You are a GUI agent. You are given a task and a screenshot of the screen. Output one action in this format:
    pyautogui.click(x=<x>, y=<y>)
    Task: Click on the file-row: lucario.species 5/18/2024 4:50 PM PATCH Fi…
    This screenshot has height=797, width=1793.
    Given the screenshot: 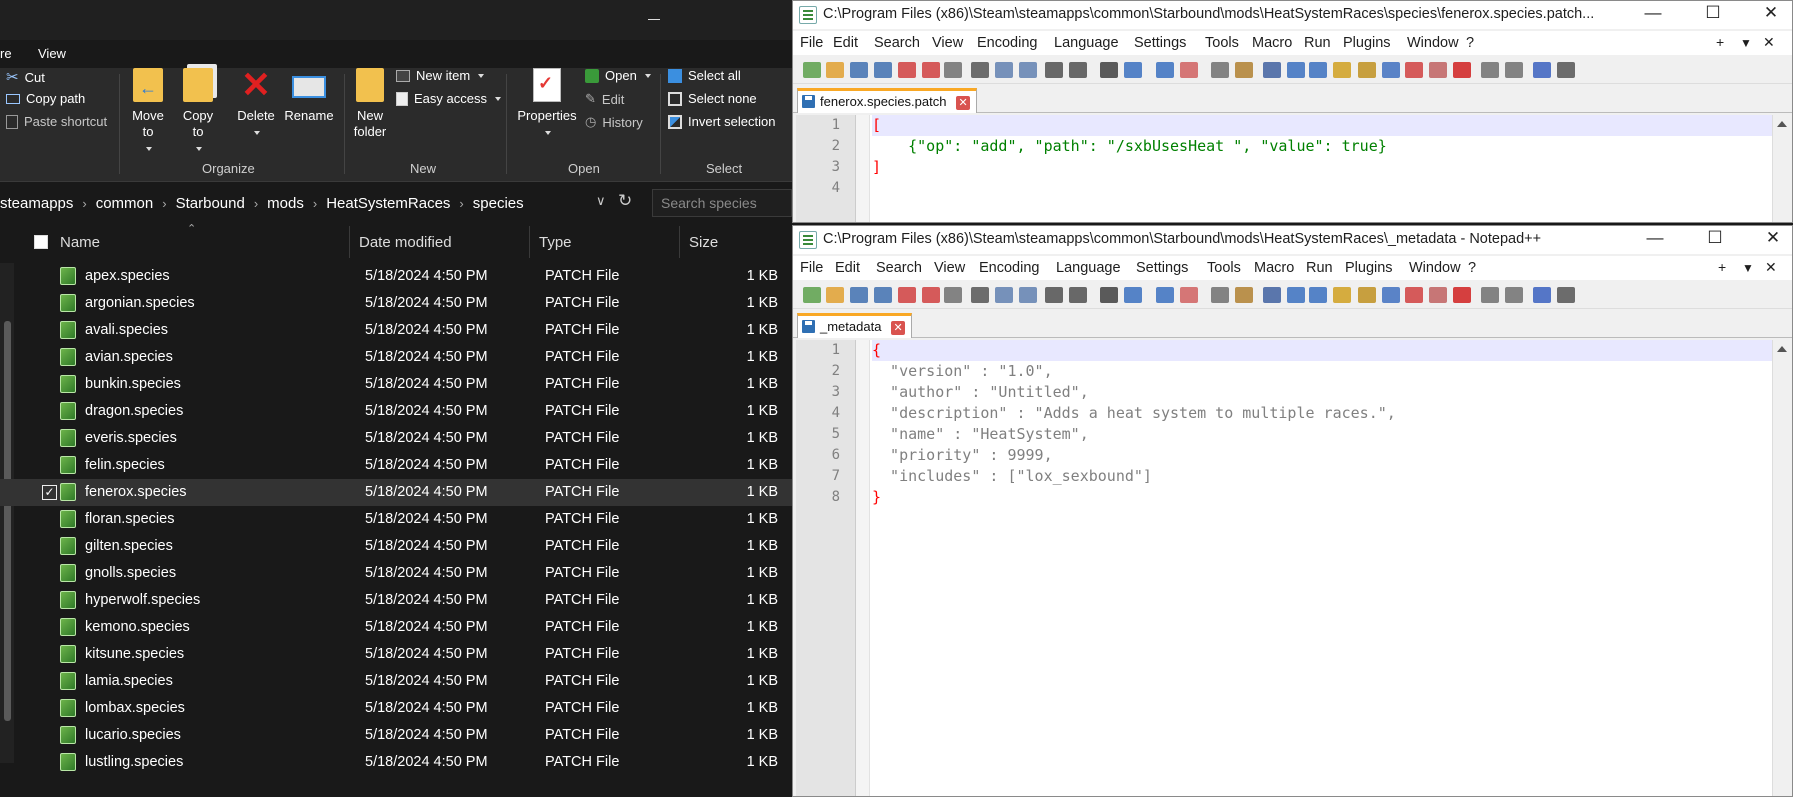 What is the action you would take?
    pyautogui.click(x=396, y=735)
    